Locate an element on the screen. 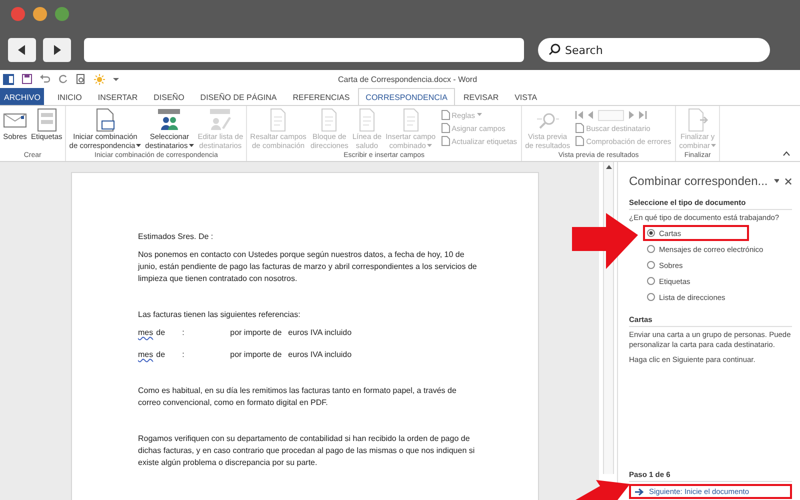 The width and height of the screenshot is (800, 500). pane-options-caret-icon is located at coordinates (777, 181).